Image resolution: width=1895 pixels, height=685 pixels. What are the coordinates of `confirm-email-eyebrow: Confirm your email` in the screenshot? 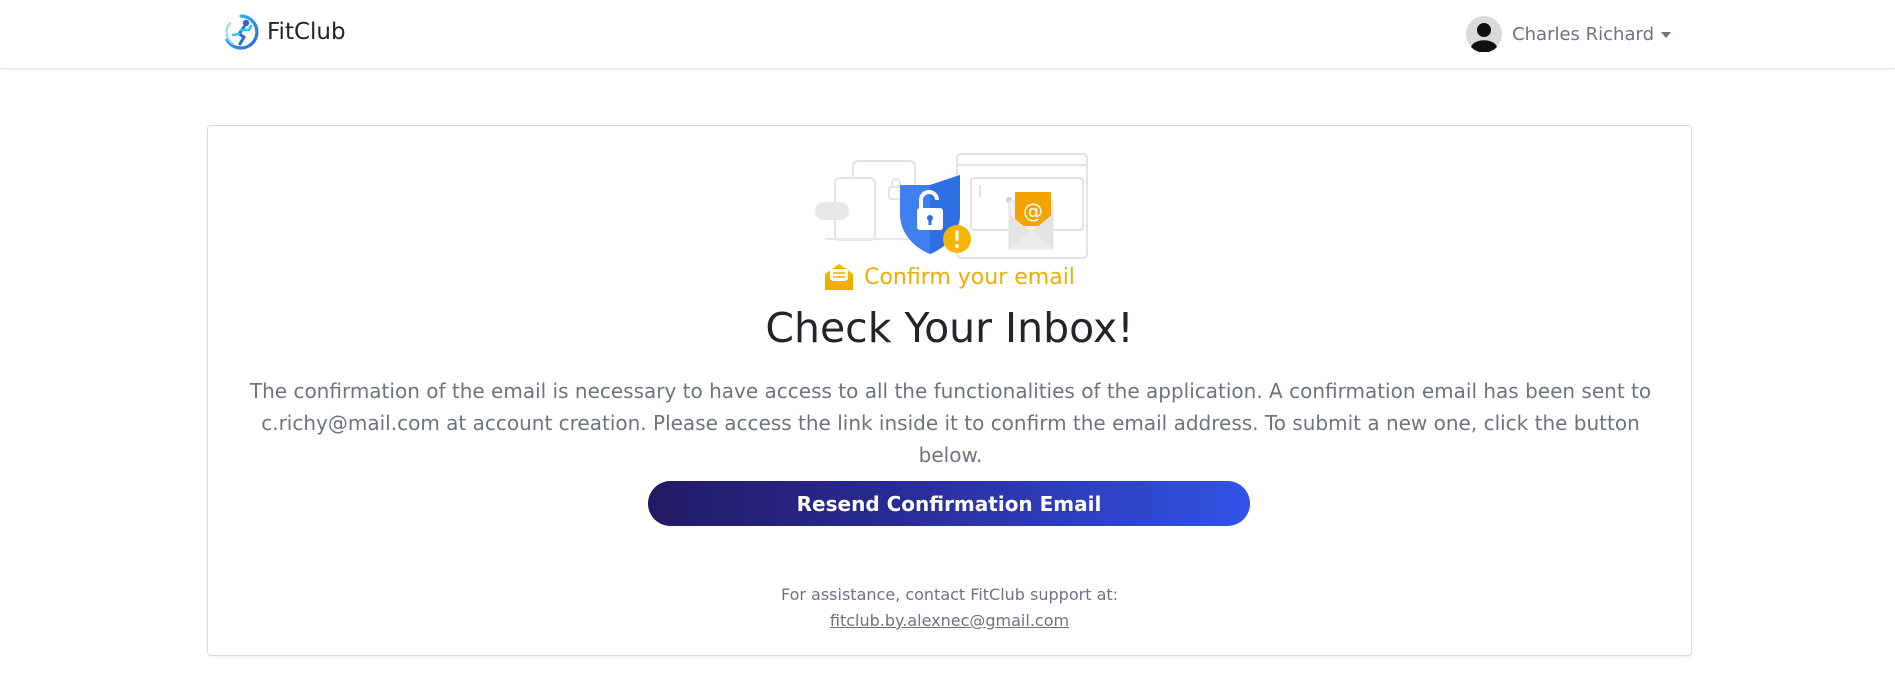 It's located at (949, 277).